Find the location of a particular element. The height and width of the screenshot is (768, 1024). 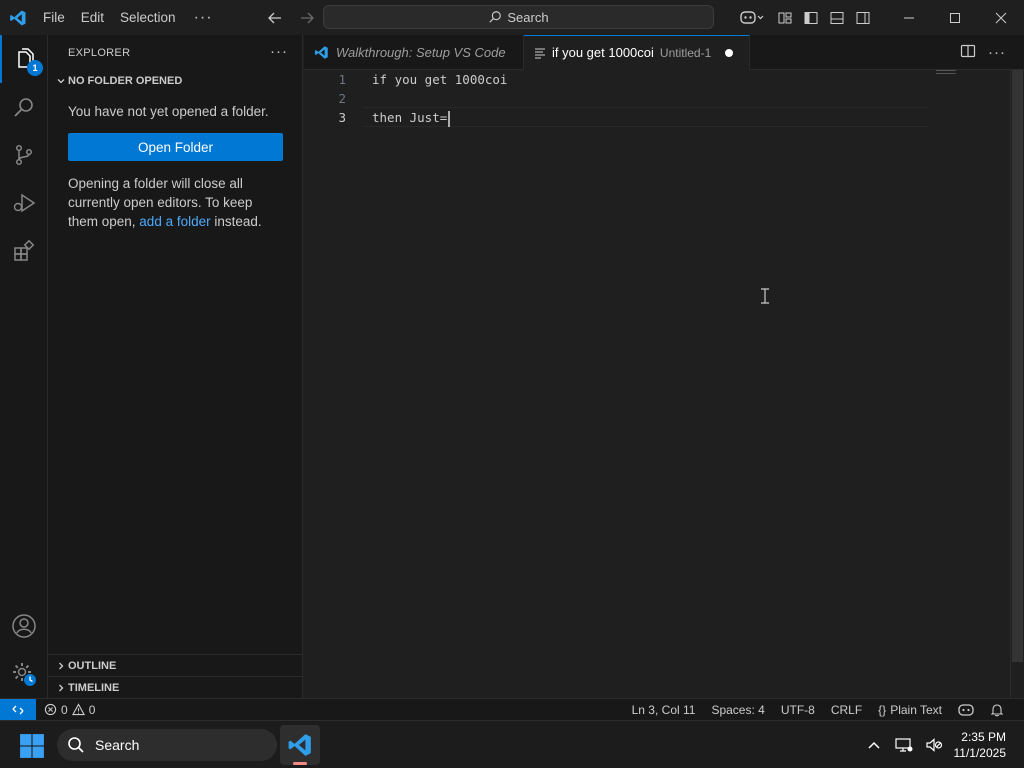

file-lines-icon is located at coordinates (540, 53).